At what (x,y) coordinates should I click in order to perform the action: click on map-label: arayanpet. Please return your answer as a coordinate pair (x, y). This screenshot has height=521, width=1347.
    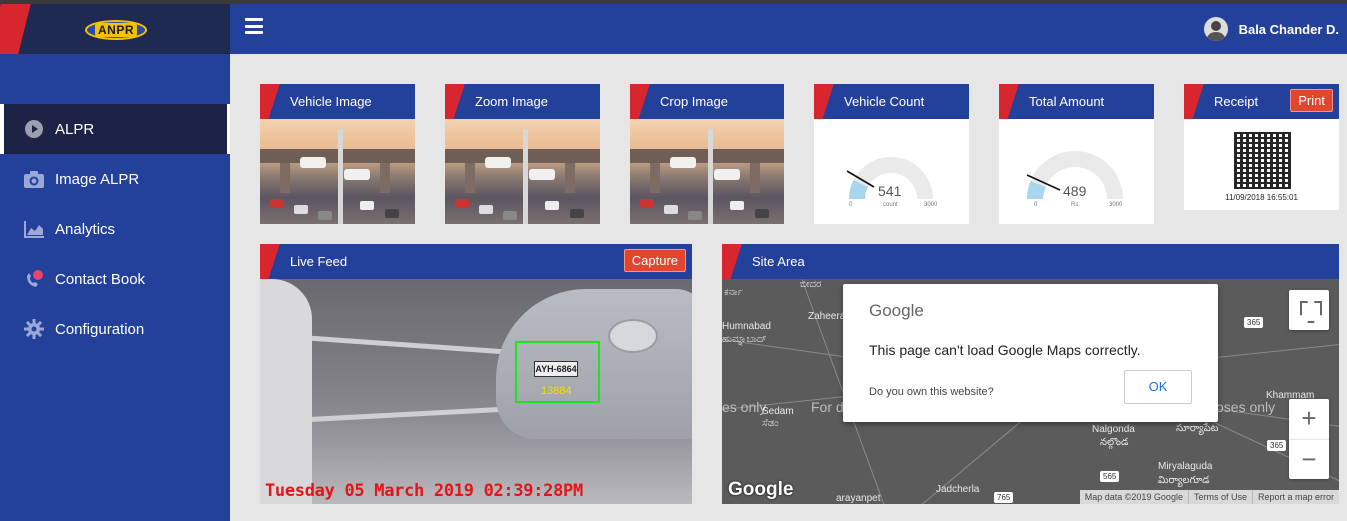
    Looking at the image, I should click on (858, 498).